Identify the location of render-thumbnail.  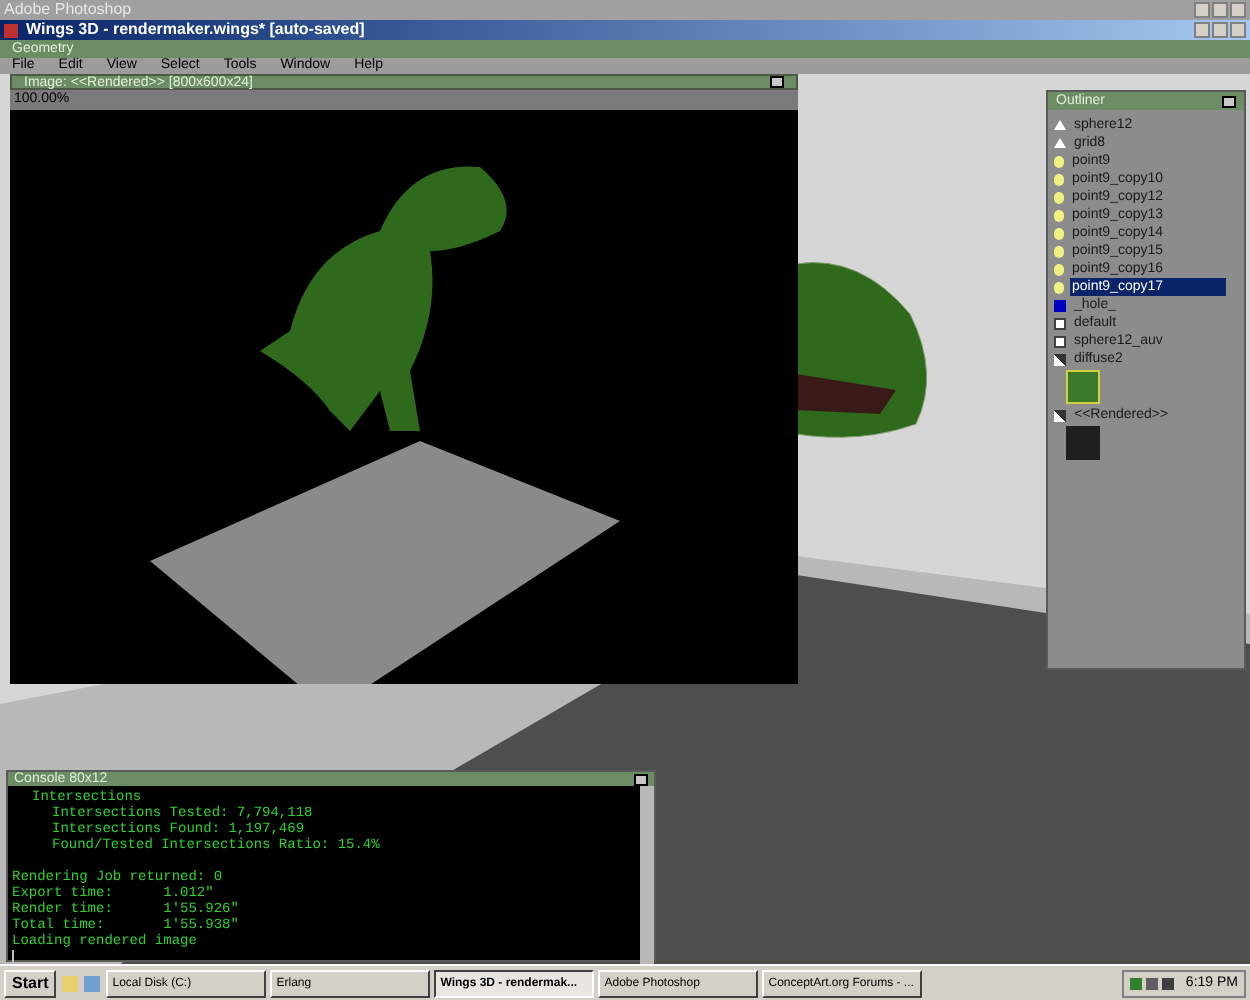
(1083, 443).